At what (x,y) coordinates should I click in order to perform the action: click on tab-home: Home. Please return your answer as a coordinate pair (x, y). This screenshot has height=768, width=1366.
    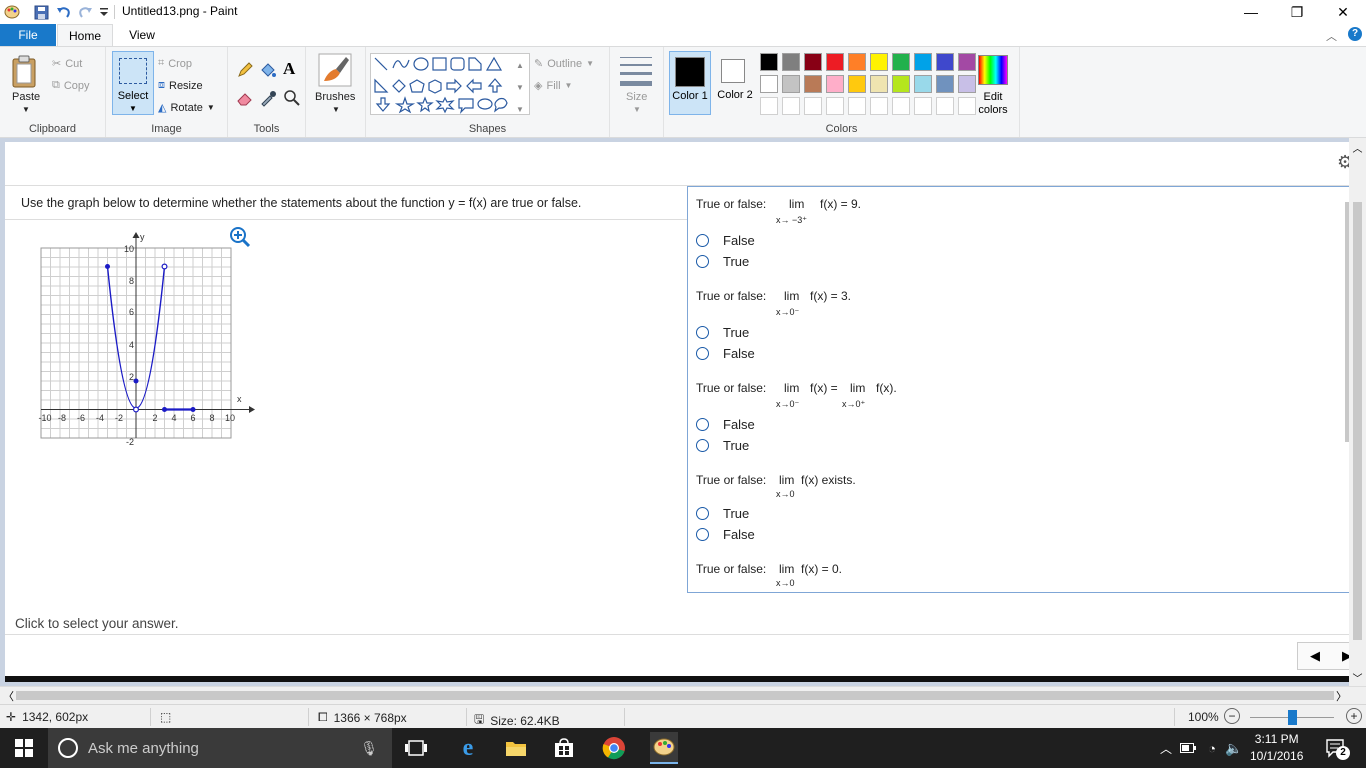
    Looking at the image, I should click on (85, 35).